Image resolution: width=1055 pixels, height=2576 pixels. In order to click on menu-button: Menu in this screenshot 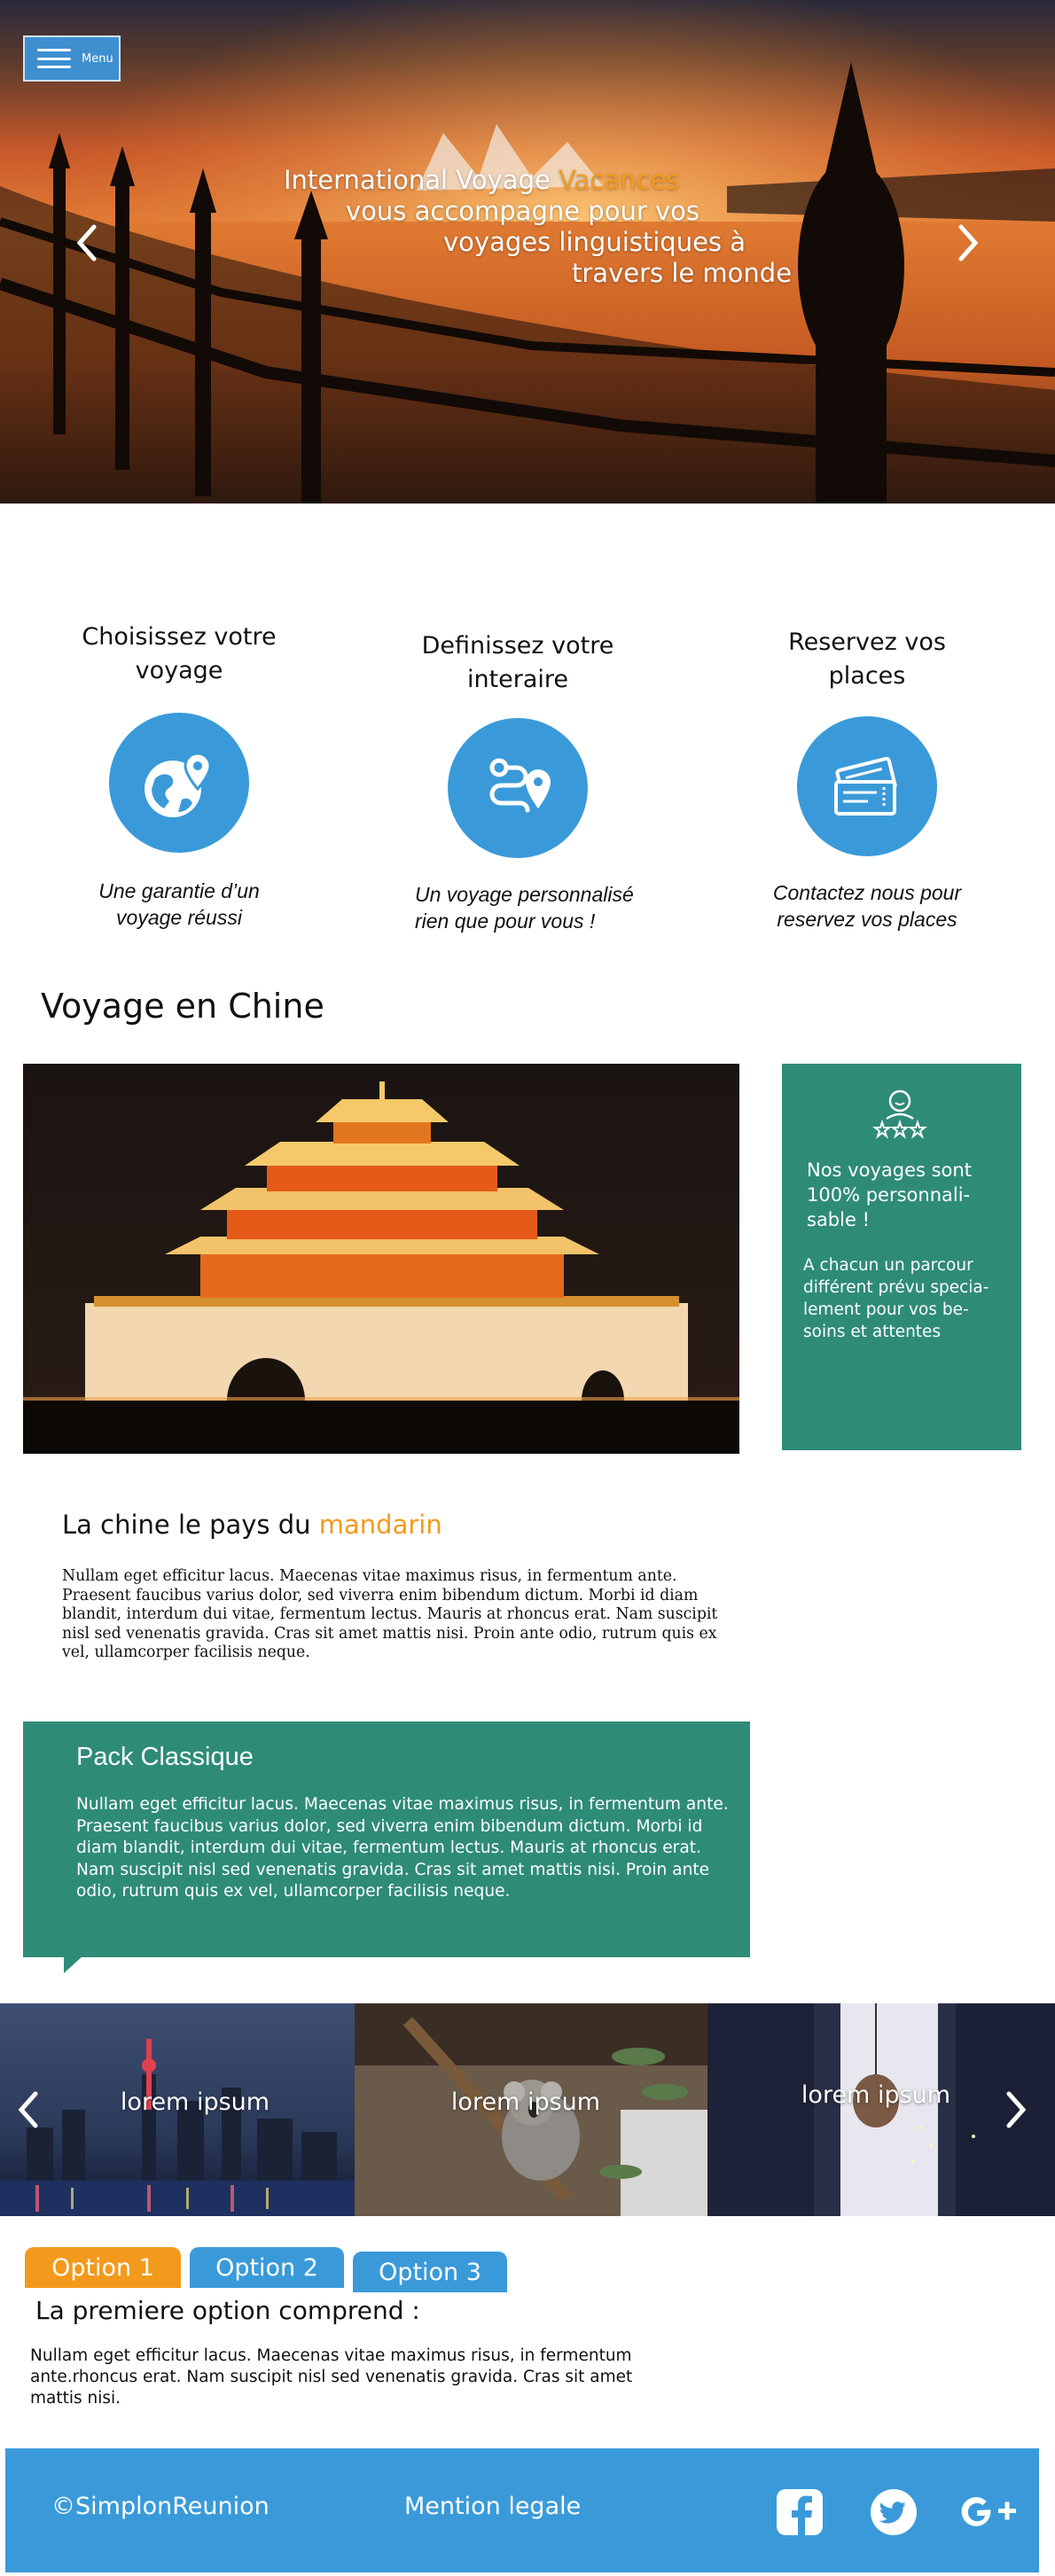, I will do `click(72, 58)`.